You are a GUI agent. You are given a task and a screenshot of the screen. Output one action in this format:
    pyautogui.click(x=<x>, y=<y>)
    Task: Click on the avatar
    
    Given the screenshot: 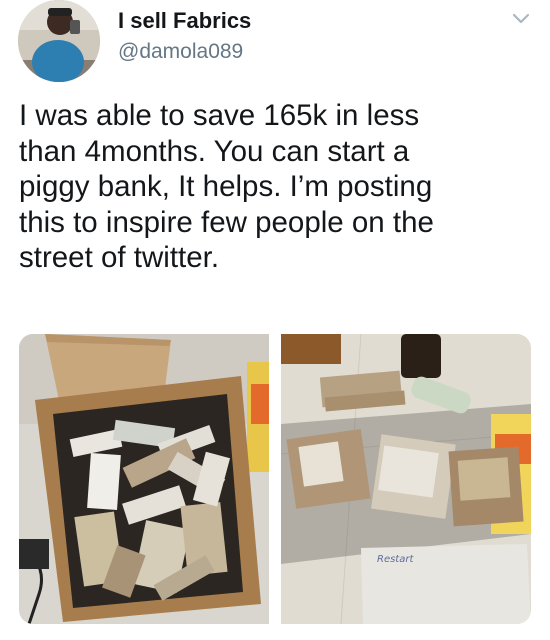 What is the action you would take?
    pyautogui.click(x=59, y=41)
    